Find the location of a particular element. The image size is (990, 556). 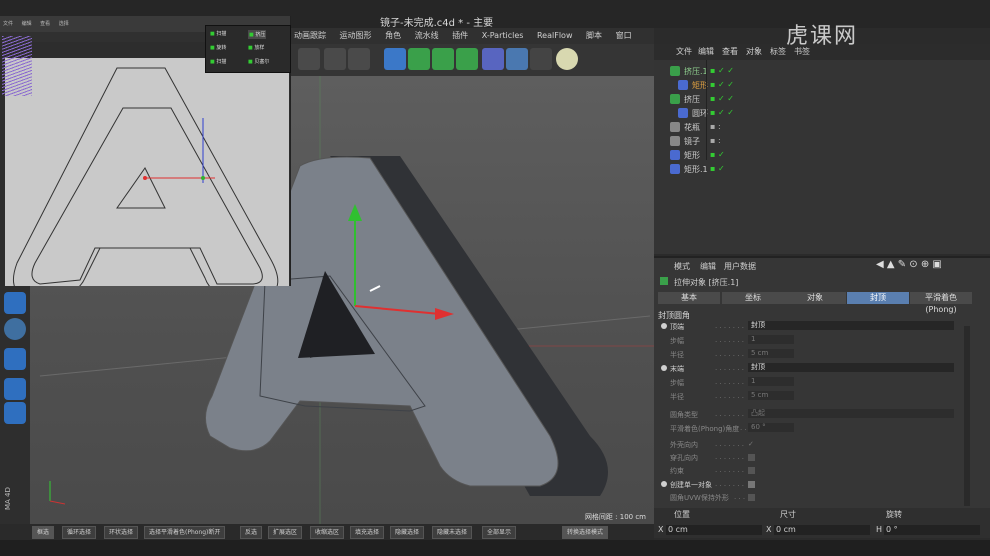

param-row: 顶端. . . . . . . 封顶 is located at coordinates (815, 326).